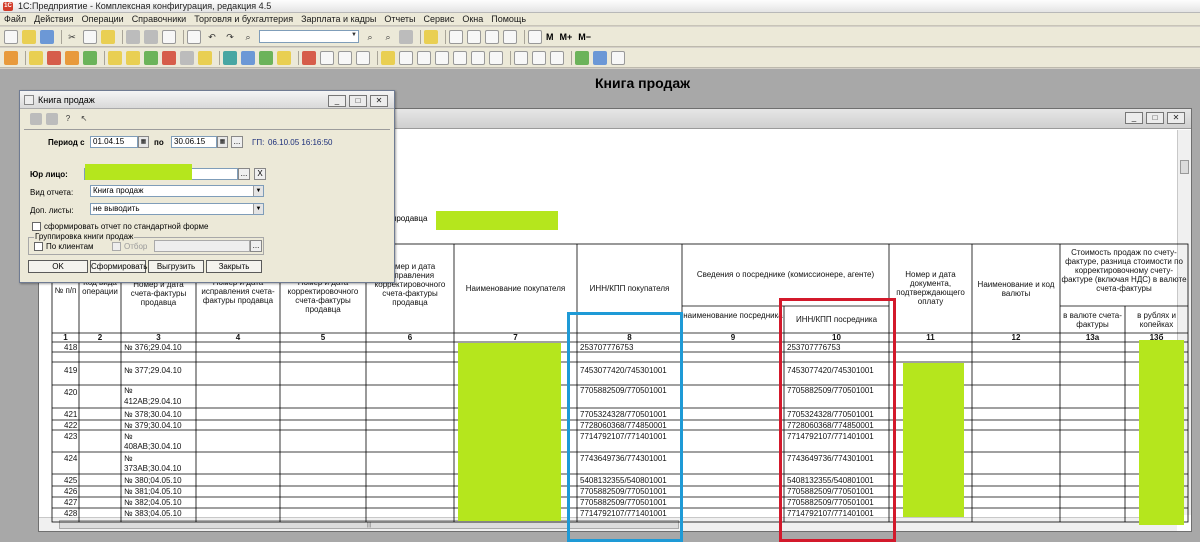 This screenshot has width=1200, height=542. I want to click on search-combobox, so click(309, 36).